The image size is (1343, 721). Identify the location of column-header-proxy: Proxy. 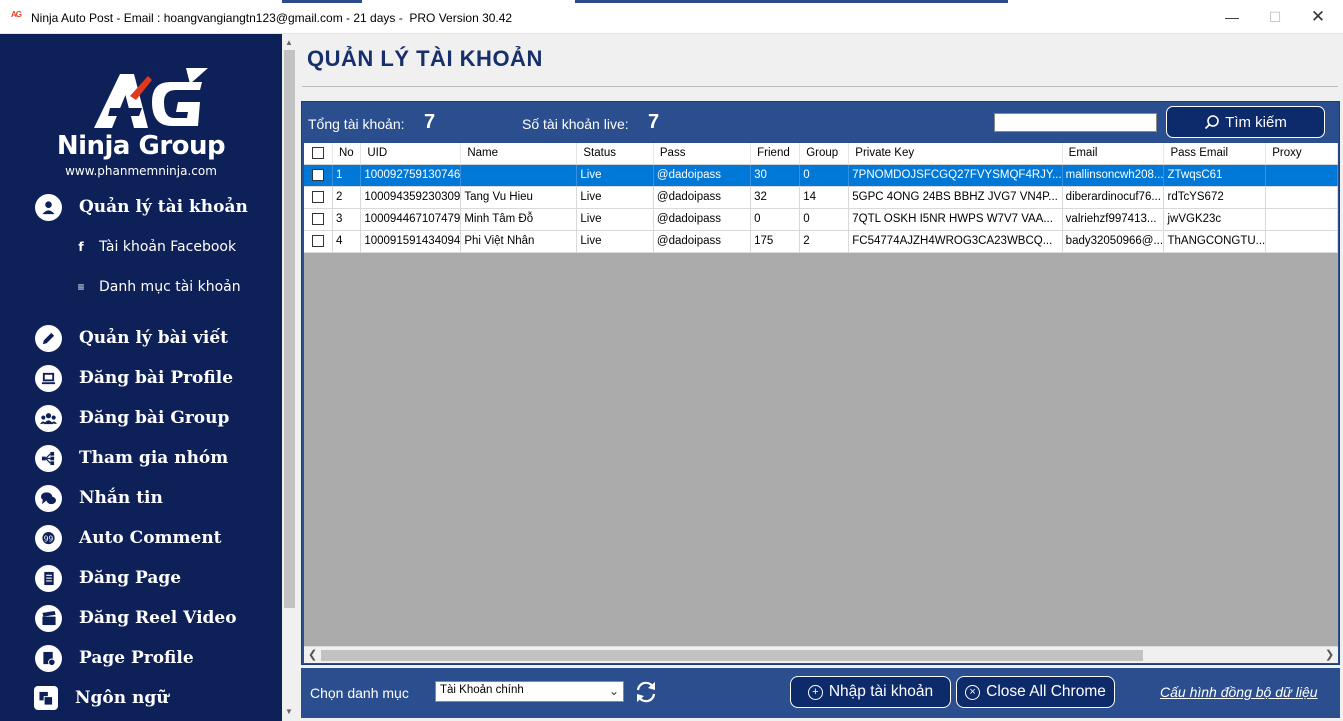
(1301, 154).